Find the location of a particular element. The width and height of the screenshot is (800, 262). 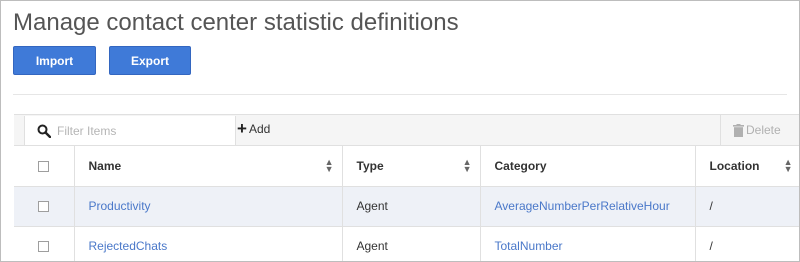

plus-icon: + is located at coordinates (242, 128).